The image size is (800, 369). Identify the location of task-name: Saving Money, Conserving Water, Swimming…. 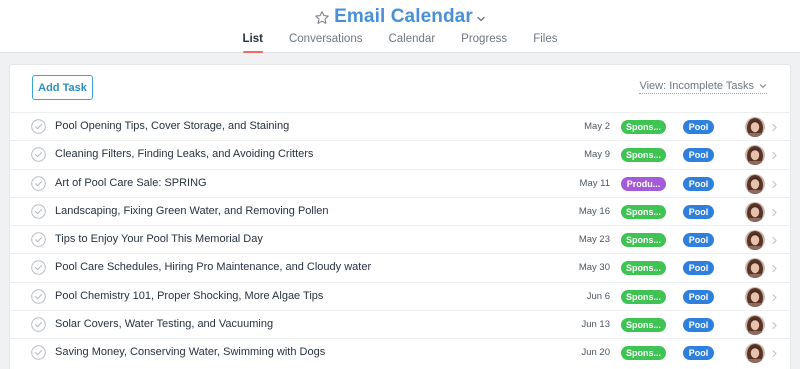
(190, 352).